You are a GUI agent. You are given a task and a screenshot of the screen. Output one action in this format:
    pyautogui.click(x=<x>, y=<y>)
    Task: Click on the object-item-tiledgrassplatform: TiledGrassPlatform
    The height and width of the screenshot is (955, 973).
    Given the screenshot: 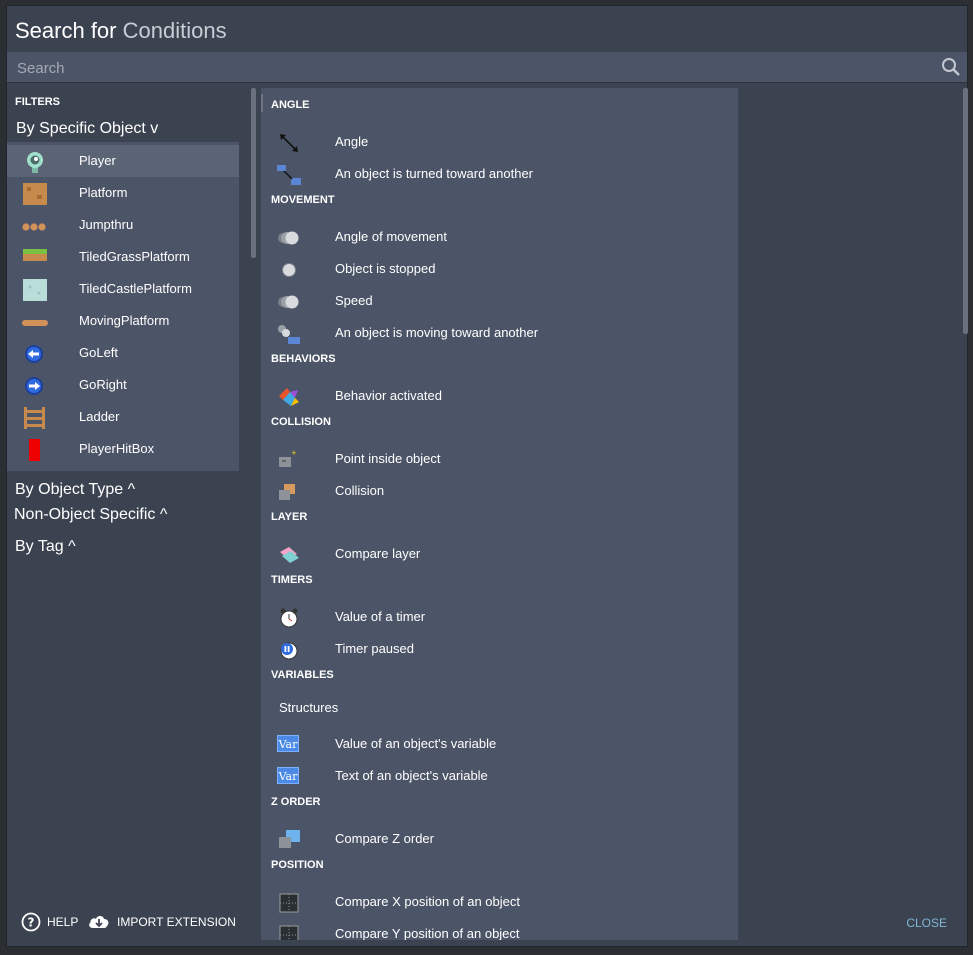 What is the action you would take?
    pyautogui.click(x=123, y=257)
    